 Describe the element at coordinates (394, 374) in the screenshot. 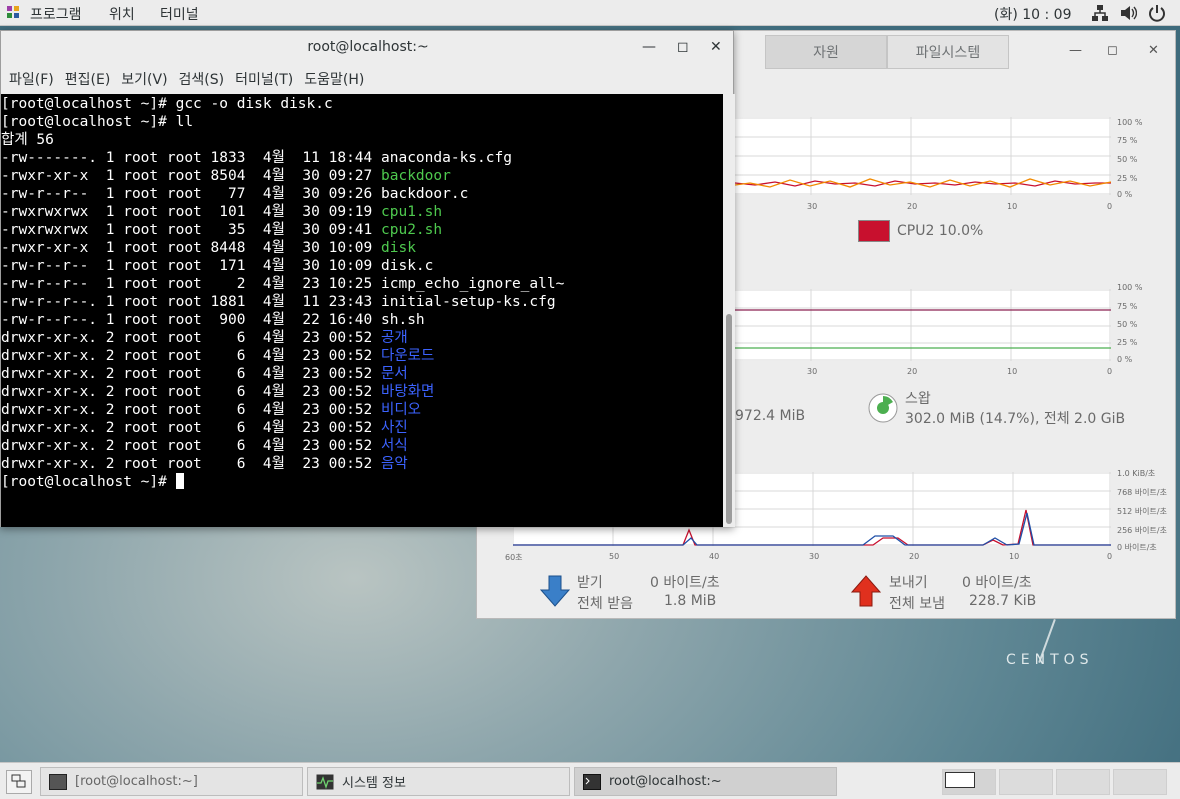

I see `file-name: 문서` at that location.